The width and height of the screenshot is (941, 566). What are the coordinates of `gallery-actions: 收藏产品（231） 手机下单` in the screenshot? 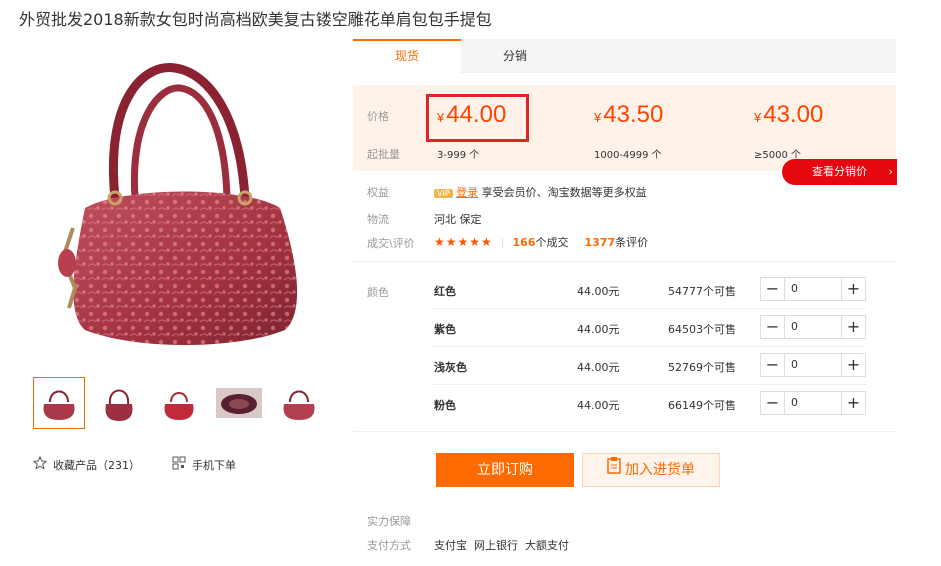 It's located at (187, 465).